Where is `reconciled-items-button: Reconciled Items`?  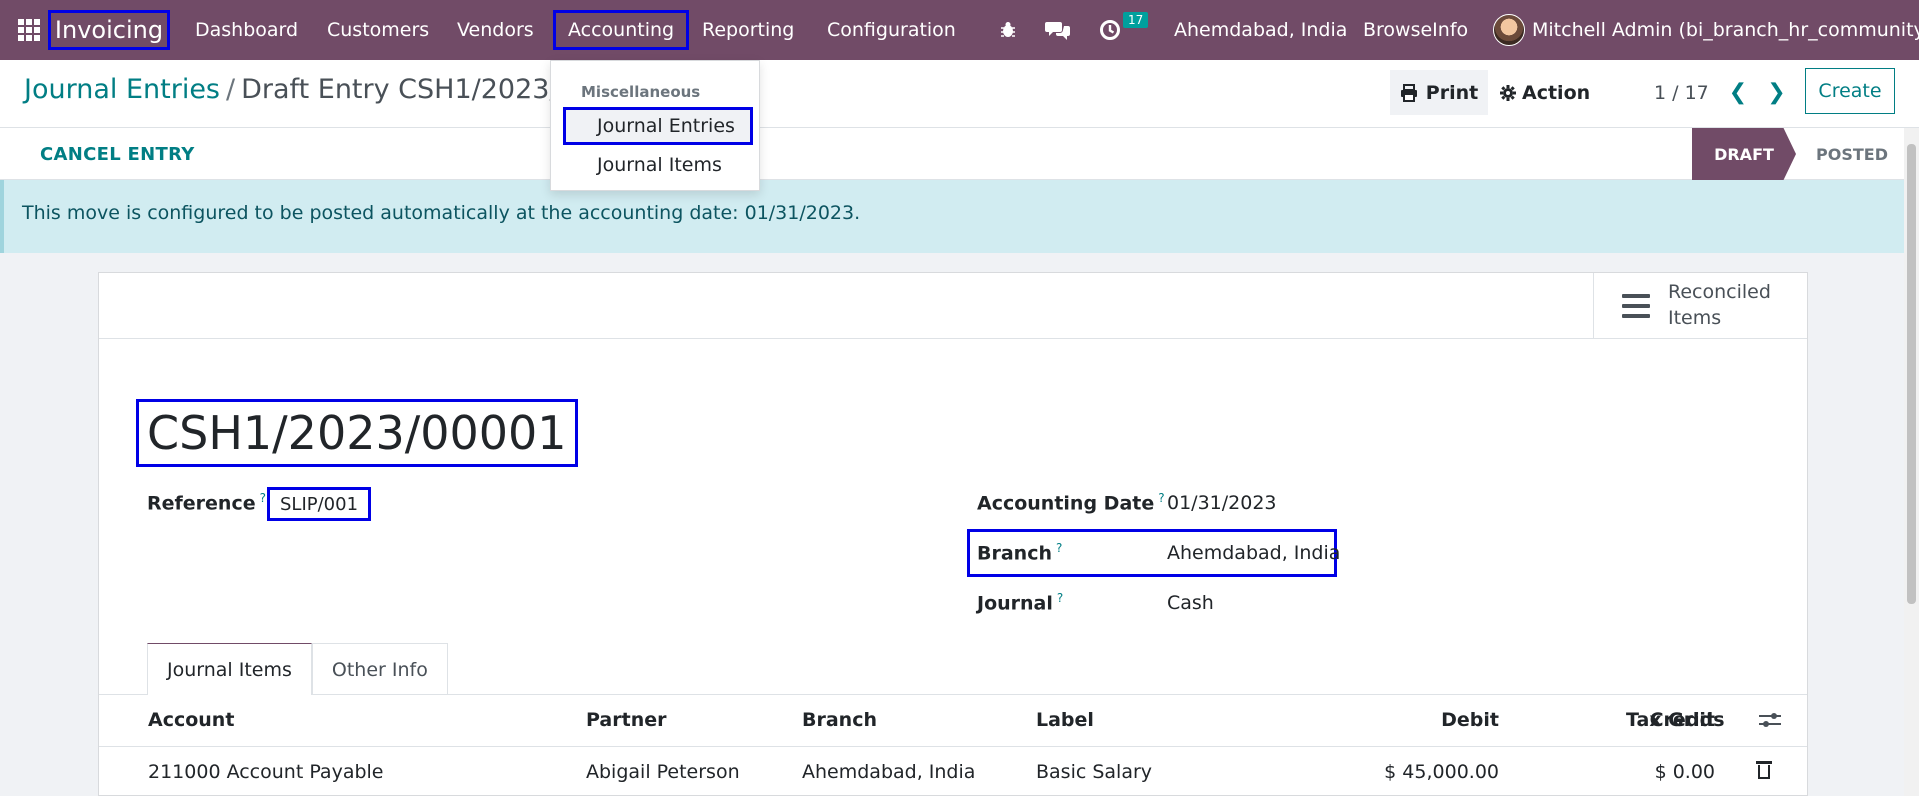 reconciled-items-button: Reconciled Items is located at coordinates (1700, 306).